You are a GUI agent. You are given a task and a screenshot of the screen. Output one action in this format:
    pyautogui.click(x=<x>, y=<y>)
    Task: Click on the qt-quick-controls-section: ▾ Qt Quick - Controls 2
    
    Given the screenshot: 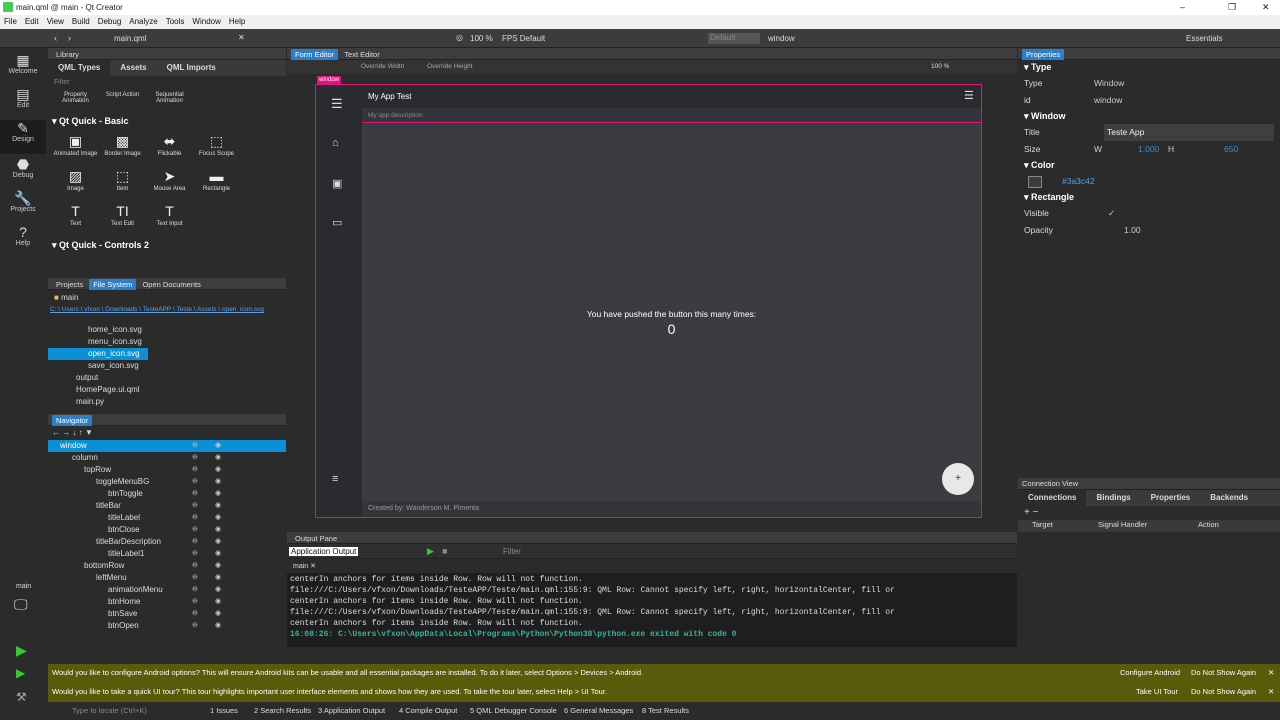 What is the action you would take?
    pyautogui.click(x=167, y=245)
    